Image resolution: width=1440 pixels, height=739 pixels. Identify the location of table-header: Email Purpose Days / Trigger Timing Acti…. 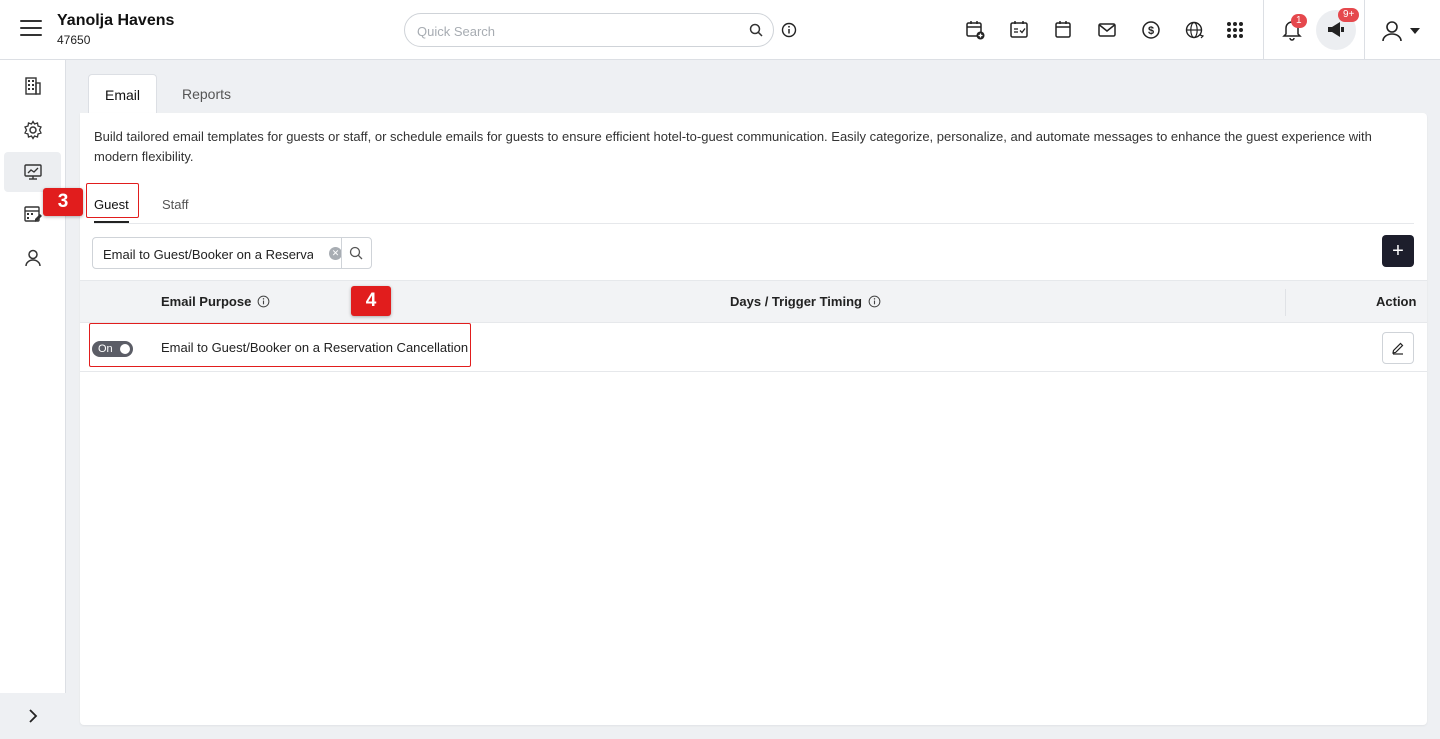
(753, 301).